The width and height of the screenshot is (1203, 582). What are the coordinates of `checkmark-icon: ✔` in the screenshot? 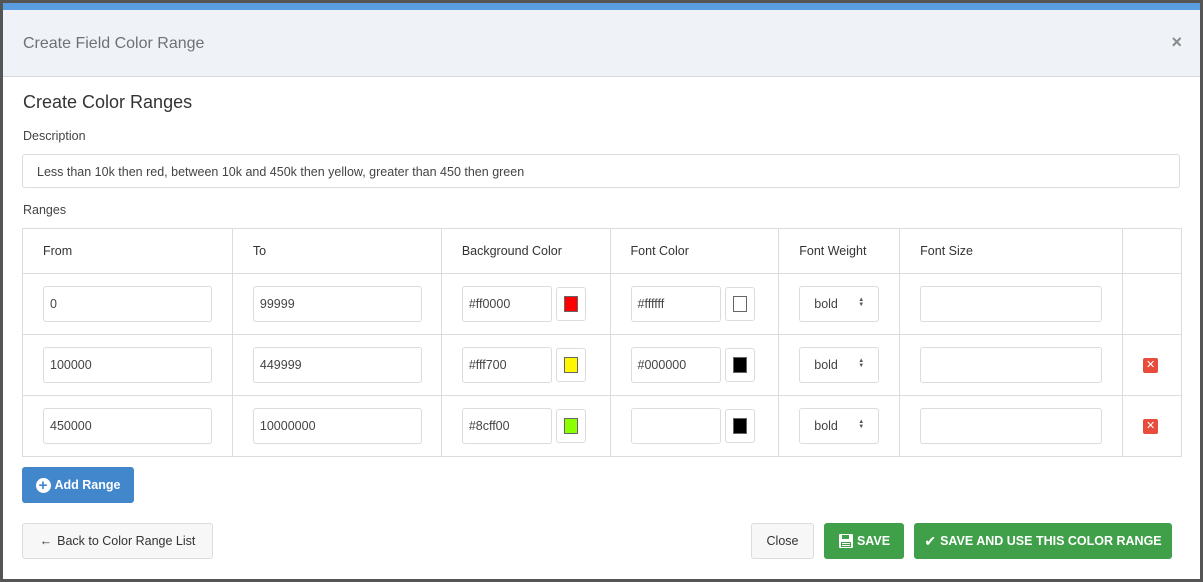 It's located at (930, 540).